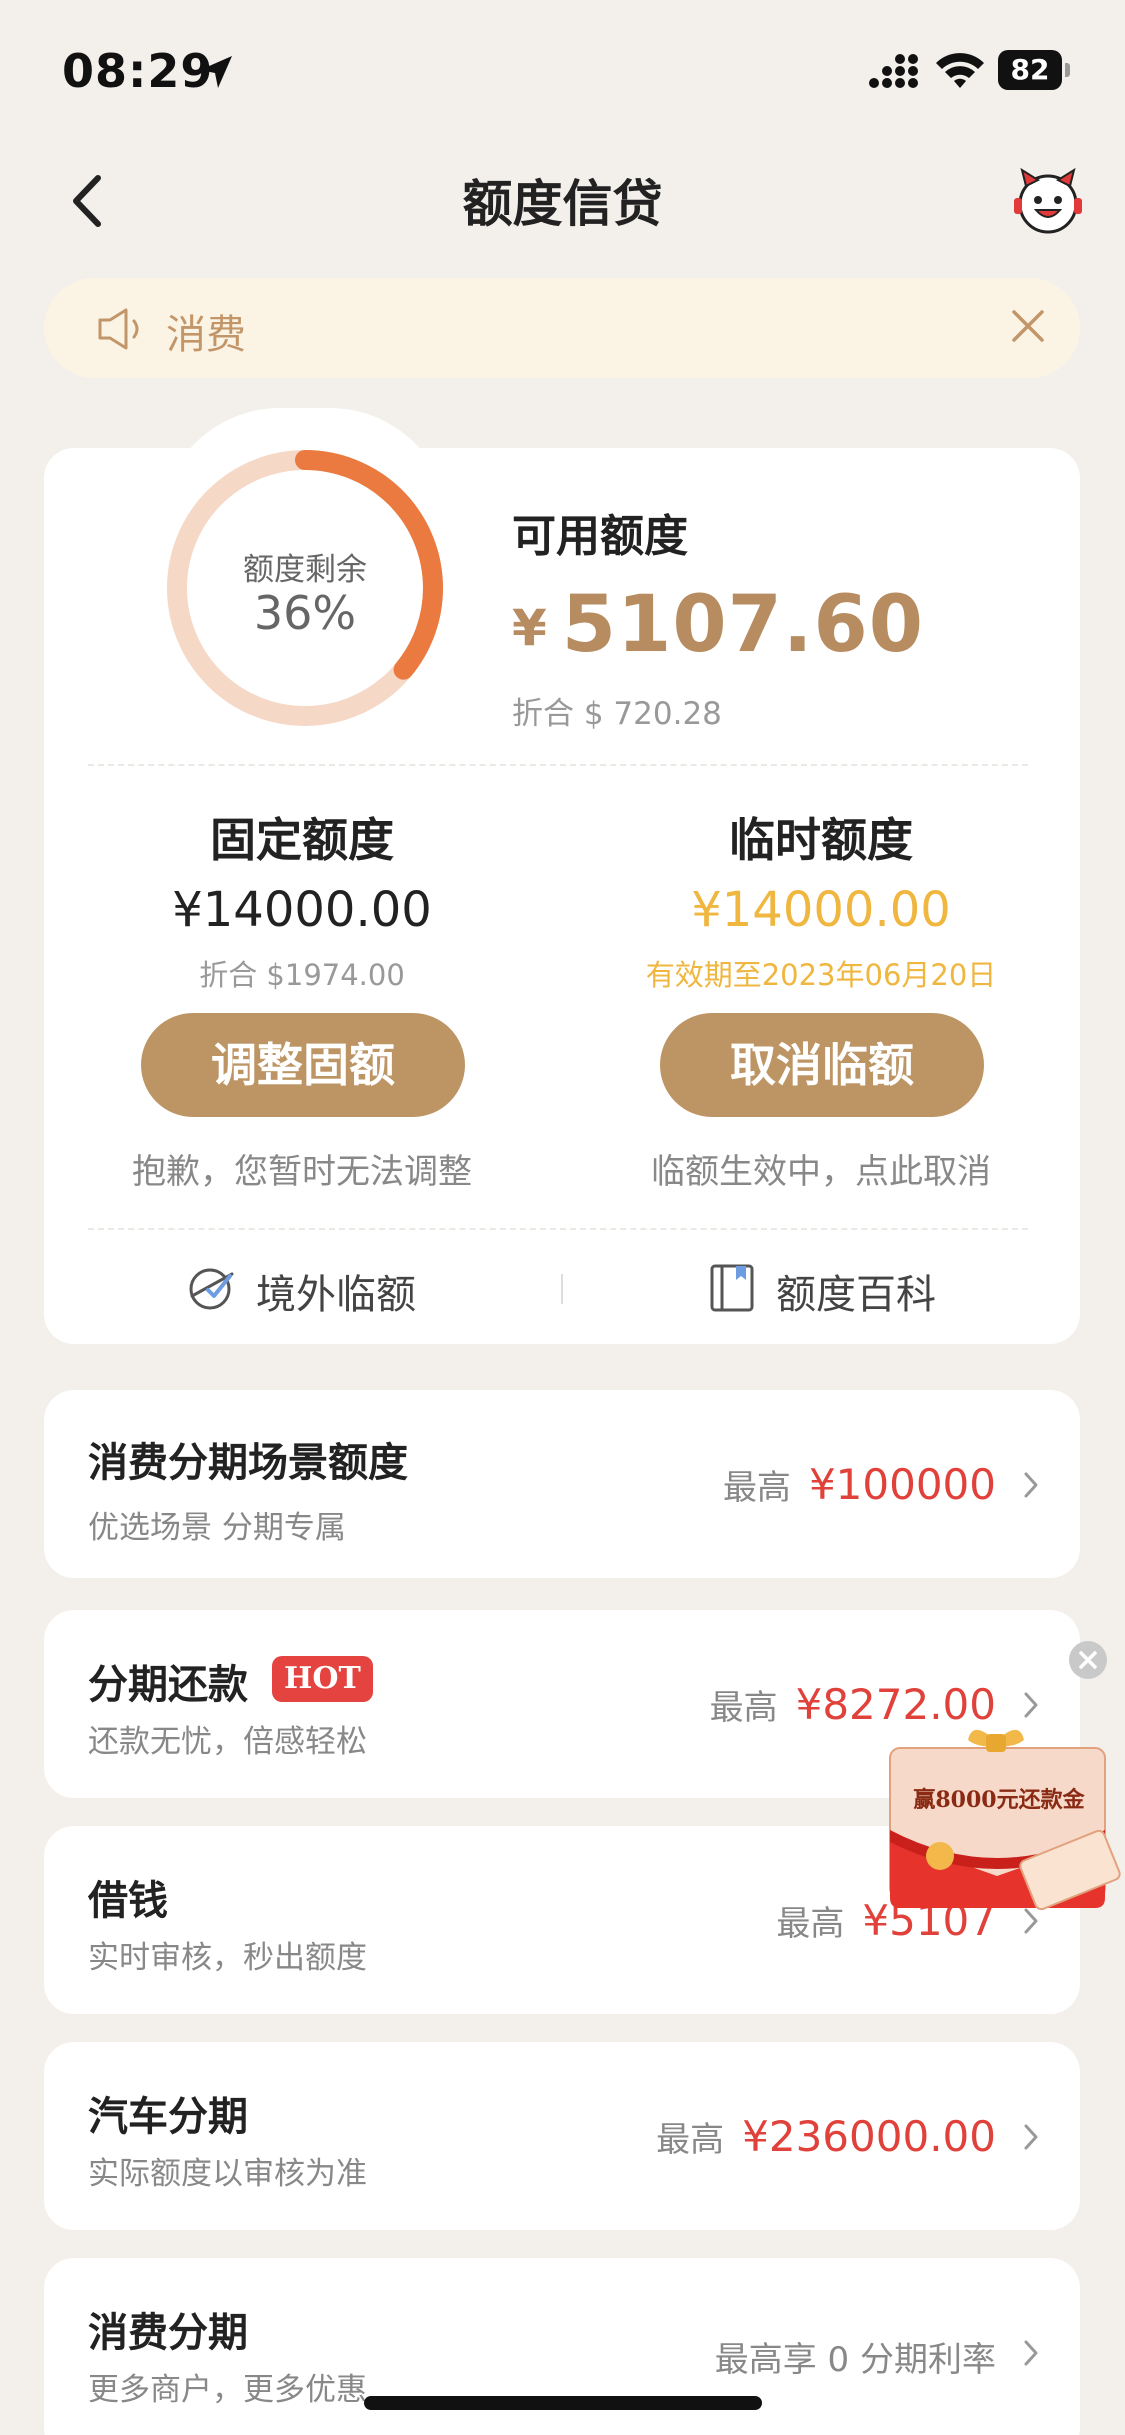 The image size is (1125, 2435). What do you see at coordinates (216, 72) in the screenshot?
I see `location-arrow-icon` at bounding box center [216, 72].